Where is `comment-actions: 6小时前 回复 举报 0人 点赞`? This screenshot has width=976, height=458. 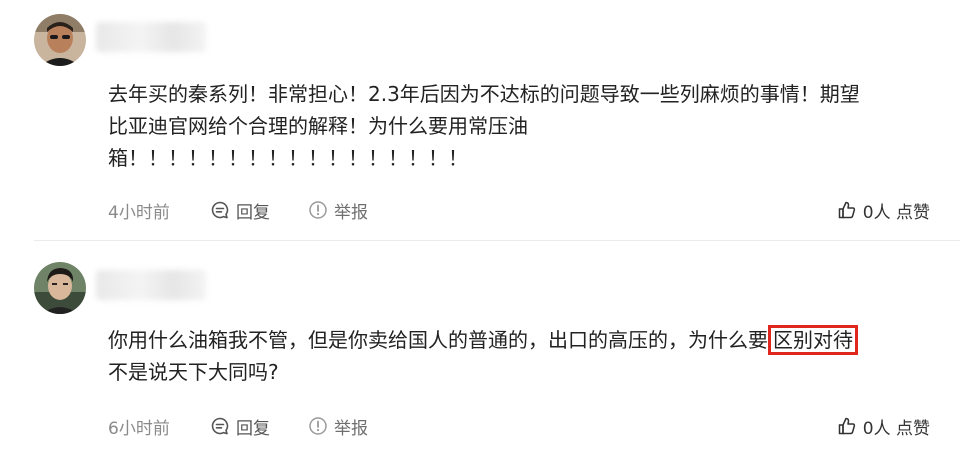
comment-actions: 6小时前 回复 举报 0人 点赞 is located at coordinates (519, 426).